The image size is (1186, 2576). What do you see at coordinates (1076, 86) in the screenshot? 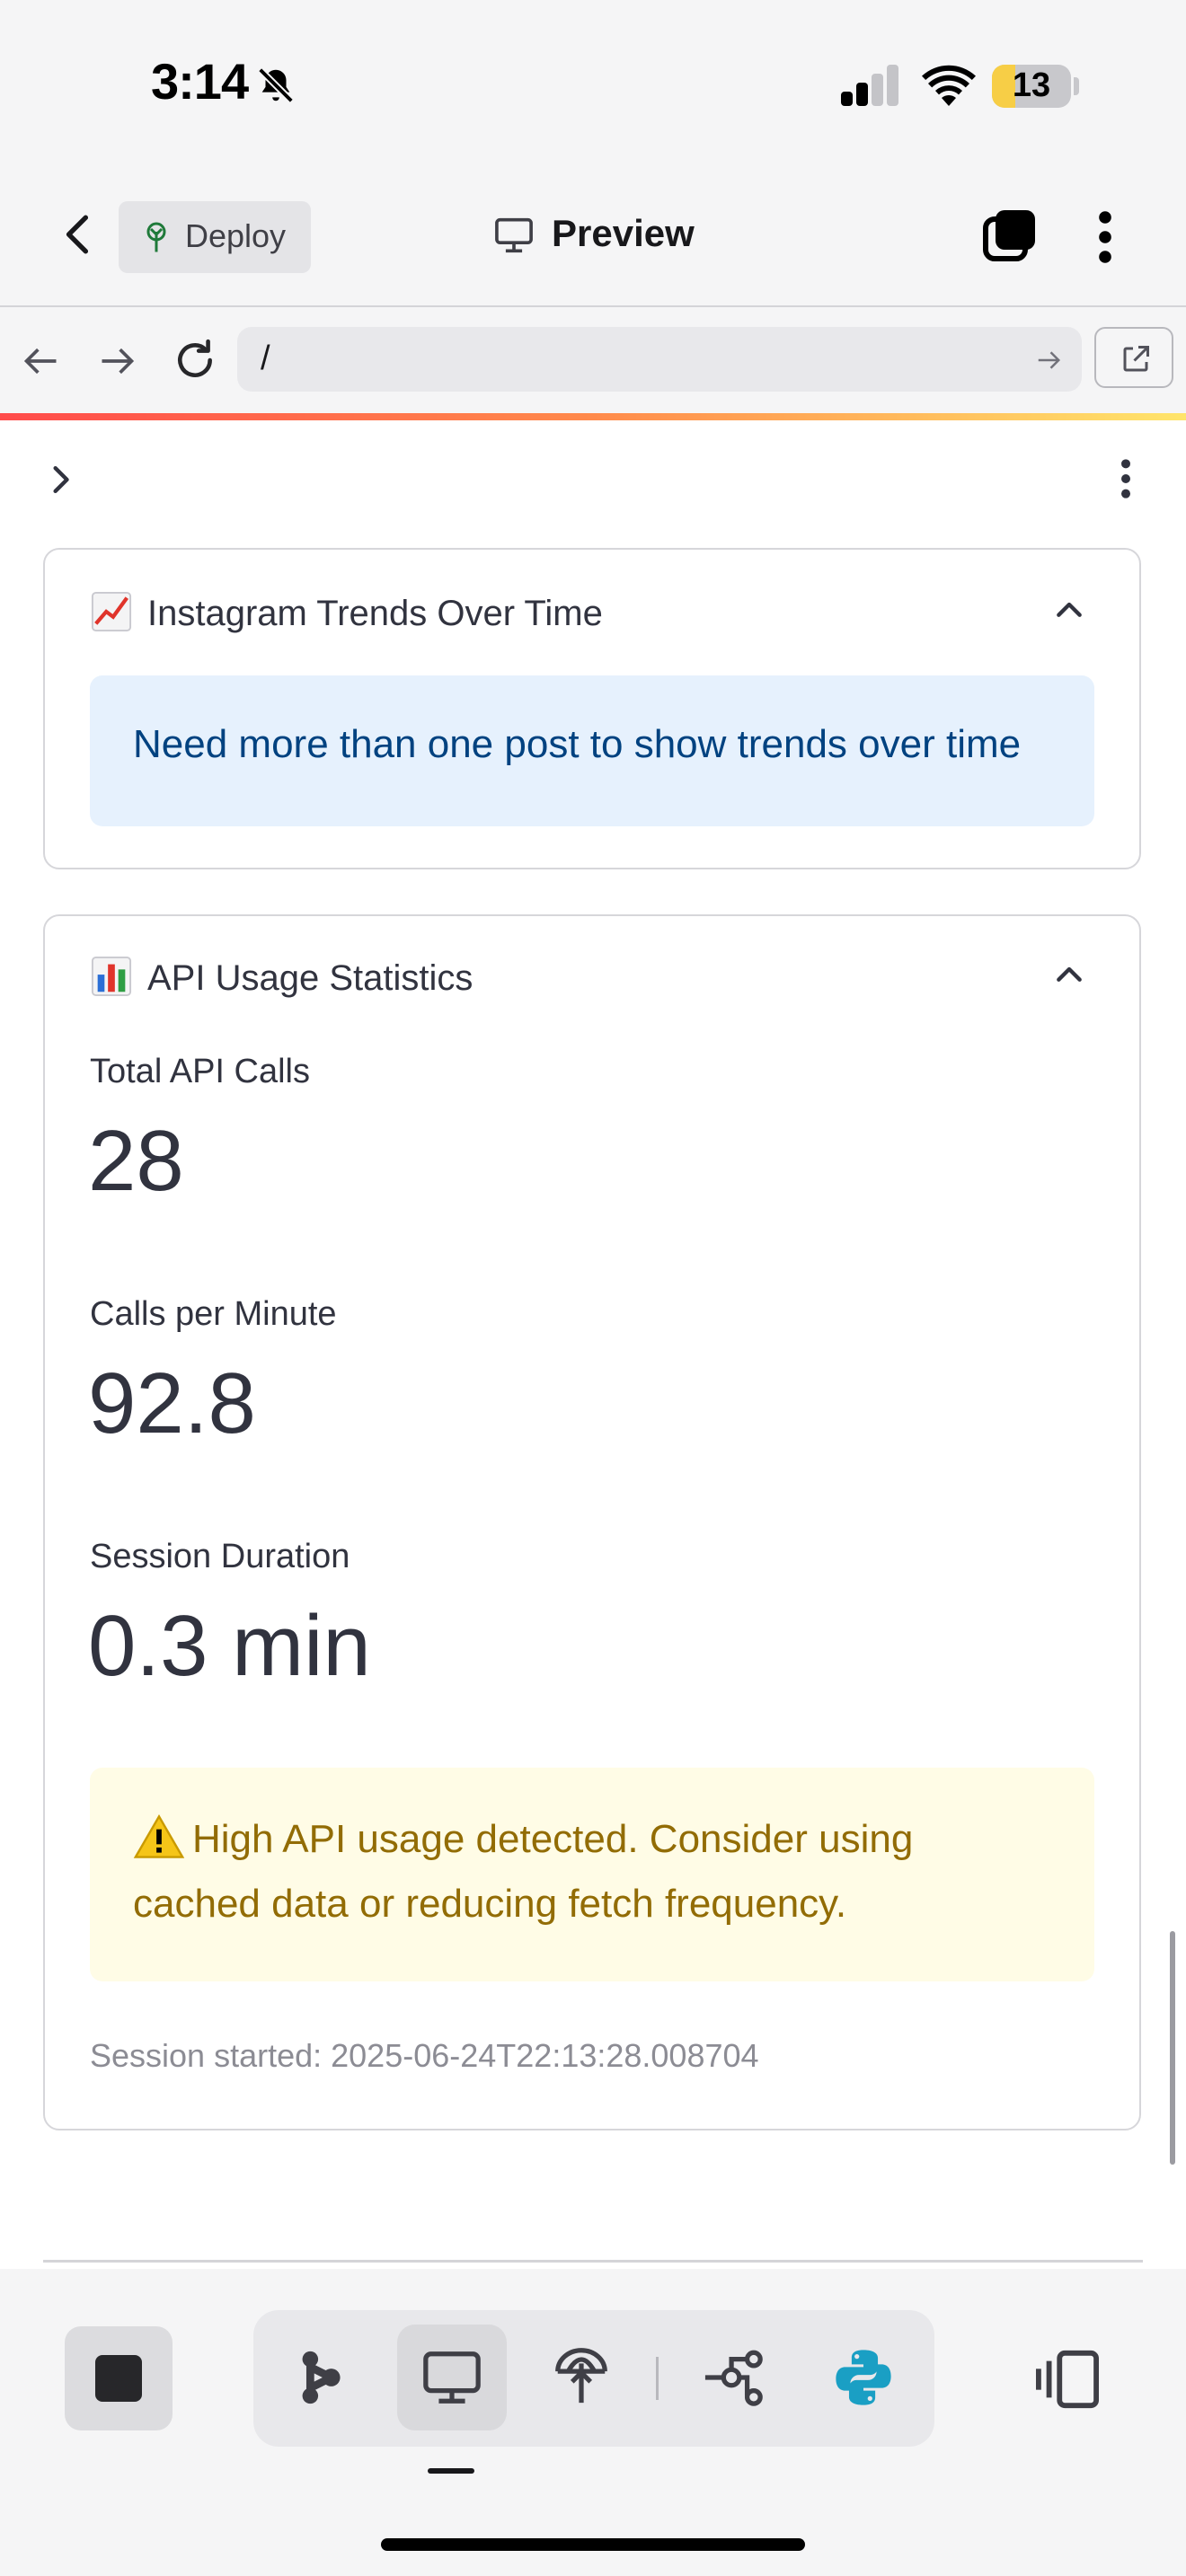
I see `battery-nub` at bounding box center [1076, 86].